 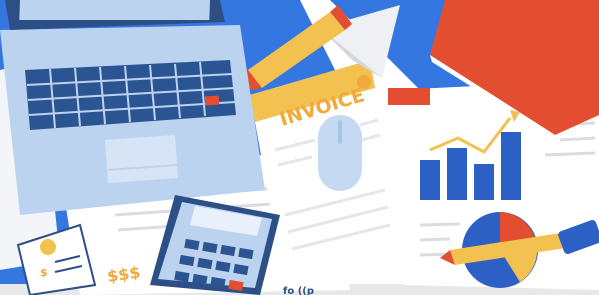 I want to click on mouse-icon, so click(x=340, y=153).